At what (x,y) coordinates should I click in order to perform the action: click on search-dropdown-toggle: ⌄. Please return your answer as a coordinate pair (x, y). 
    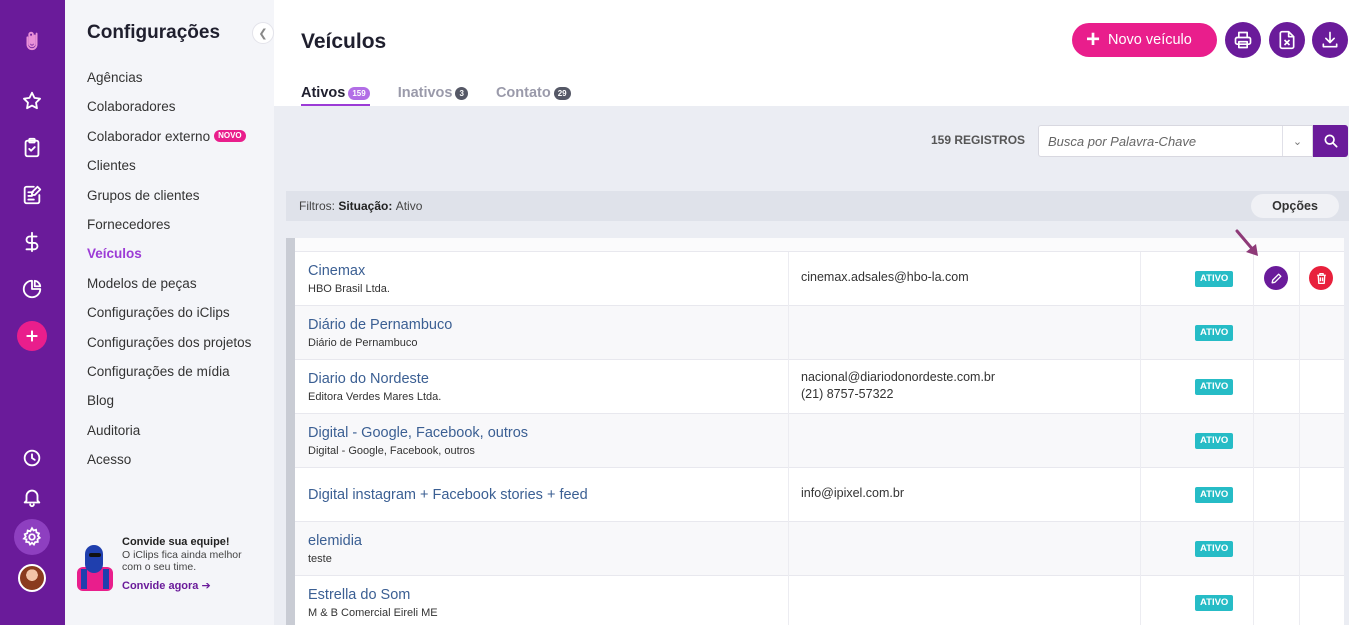
    Looking at the image, I should click on (1297, 141).